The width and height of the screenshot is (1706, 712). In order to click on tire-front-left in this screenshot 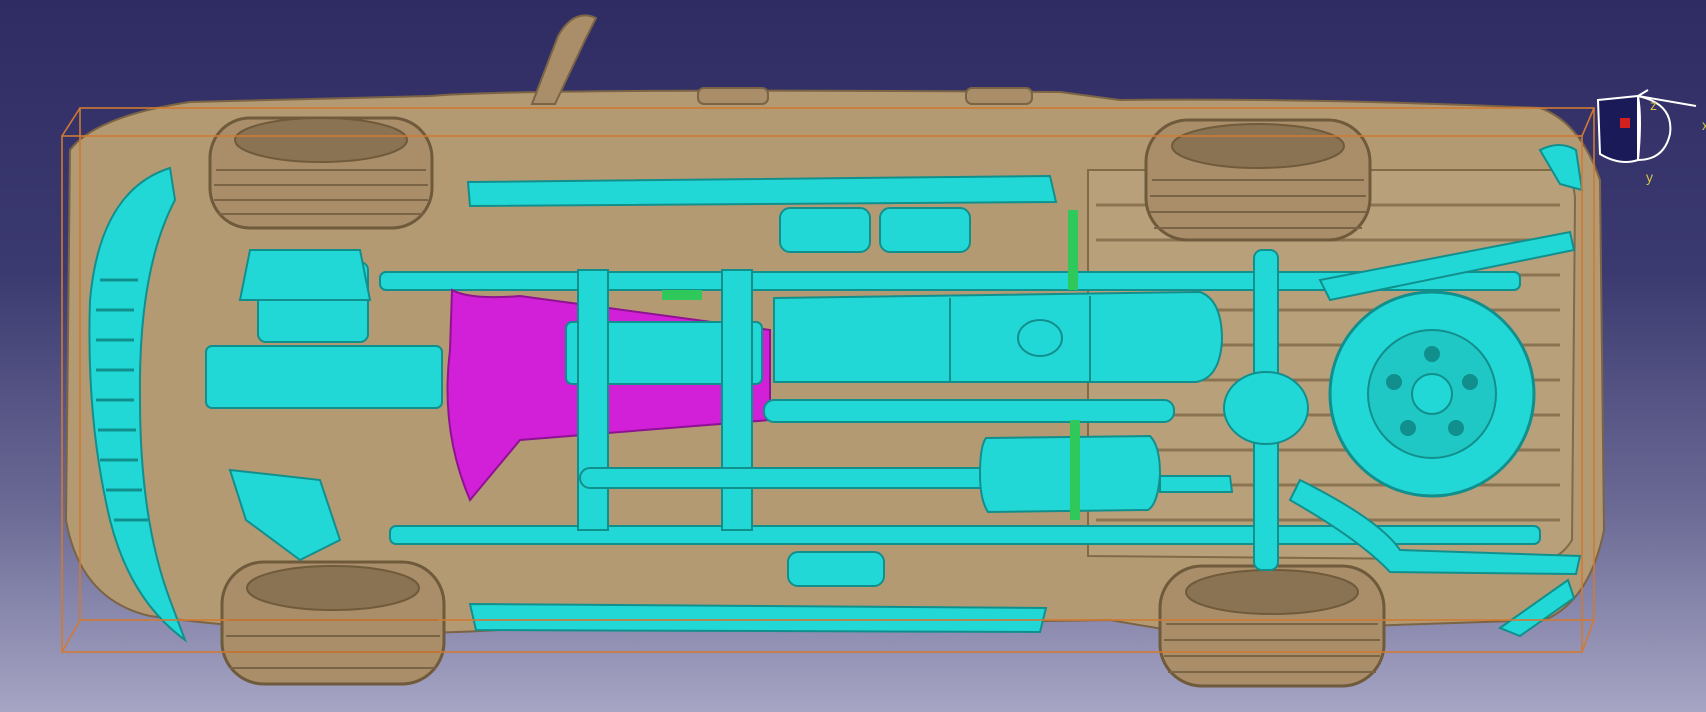, I will do `click(321, 173)`.